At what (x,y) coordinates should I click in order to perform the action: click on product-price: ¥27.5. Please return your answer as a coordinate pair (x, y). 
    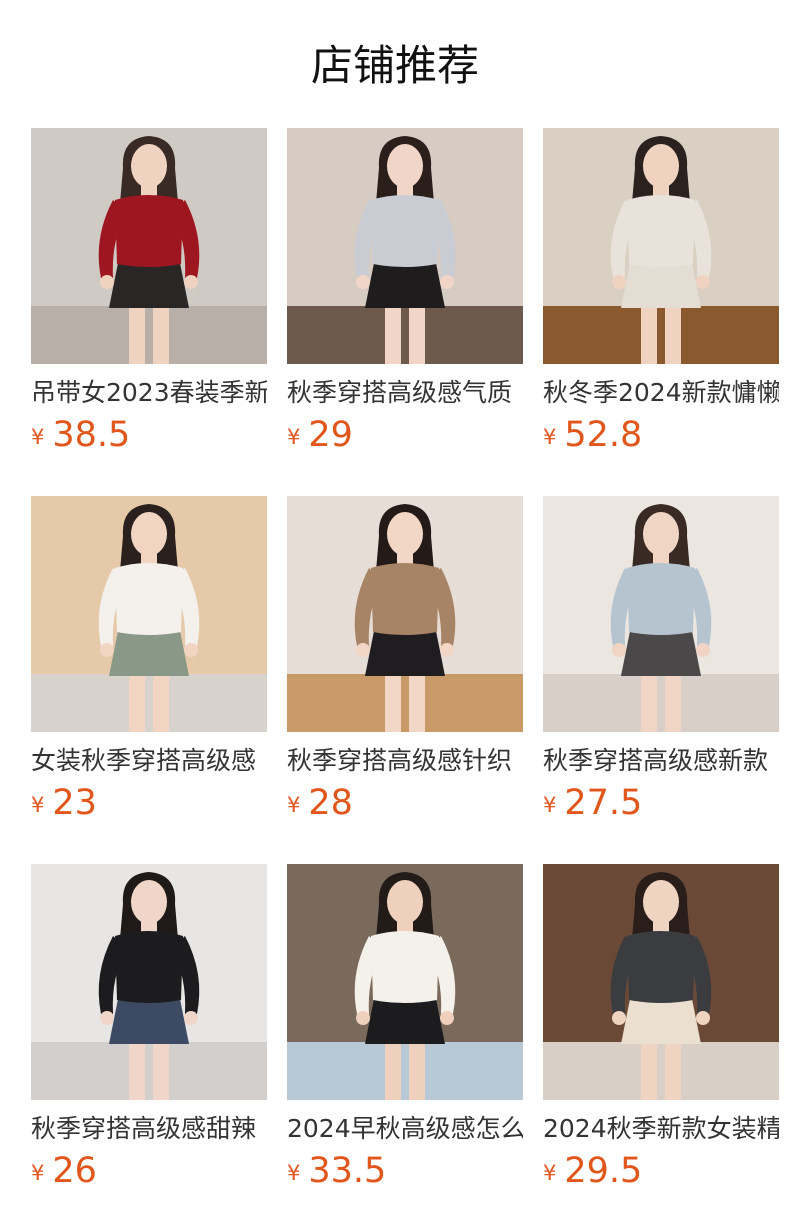
    Looking at the image, I should click on (661, 803).